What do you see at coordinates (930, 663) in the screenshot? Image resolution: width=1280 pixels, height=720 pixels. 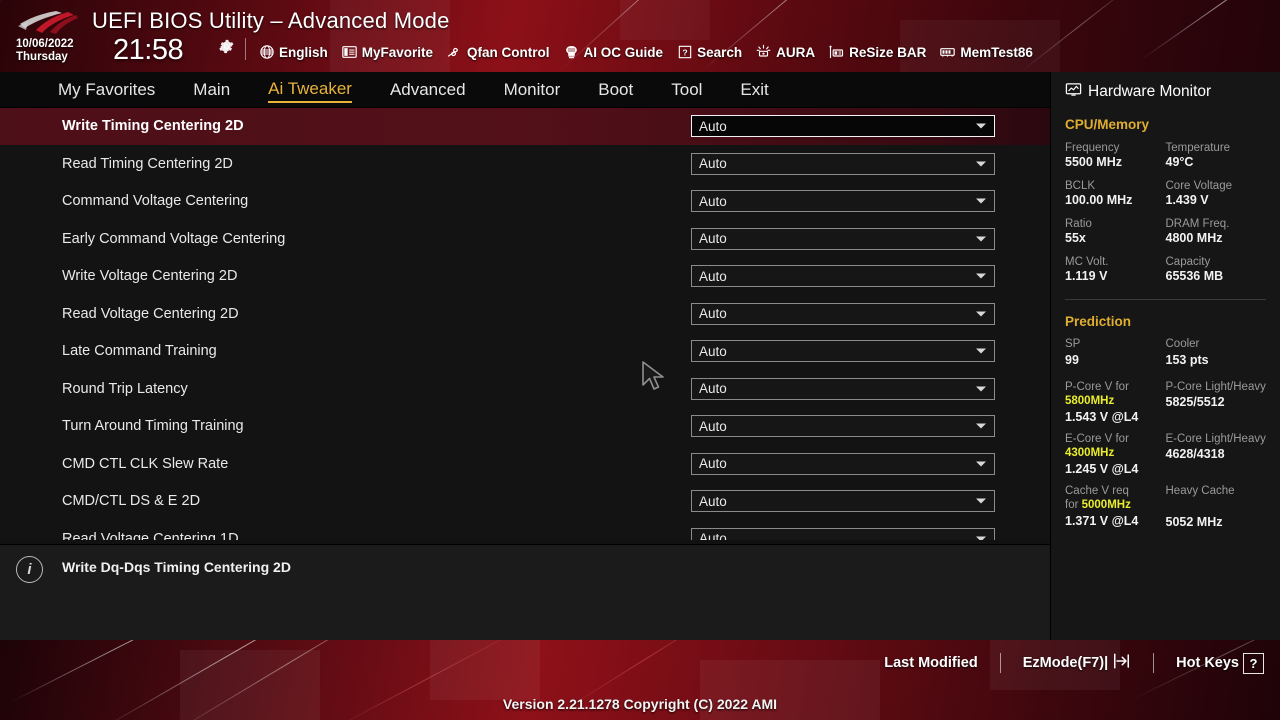 I see `last-modified-button: Last Modified` at bounding box center [930, 663].